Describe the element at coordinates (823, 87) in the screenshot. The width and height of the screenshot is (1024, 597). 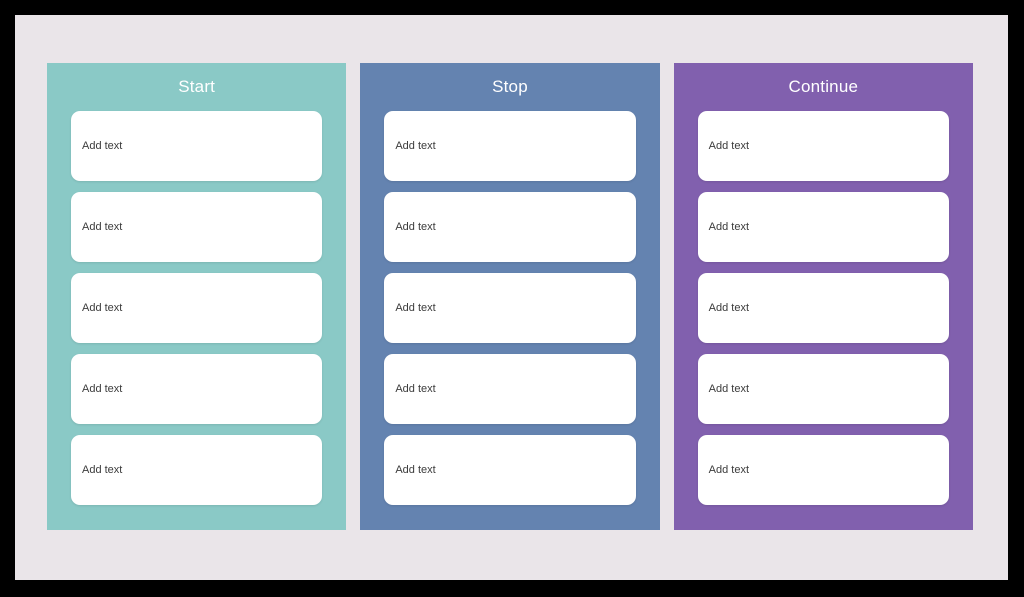
I see `column-title-continue: Continue` at that location.